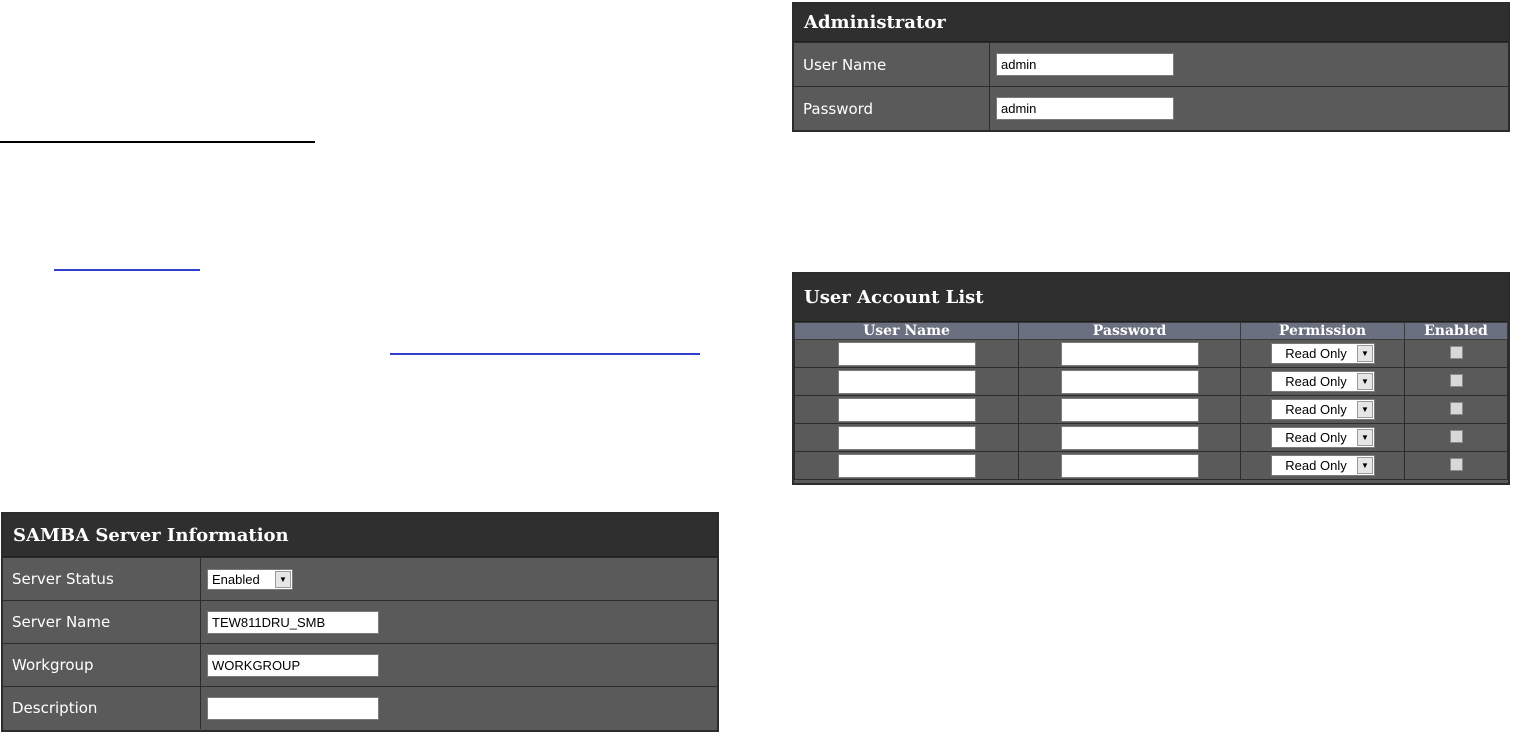 The height and width of the screenshot is (733, 1513). Describe the element at coordinates (1151, 298) in the screenshot. I see `user-account-list-title: User Account List` at that location.